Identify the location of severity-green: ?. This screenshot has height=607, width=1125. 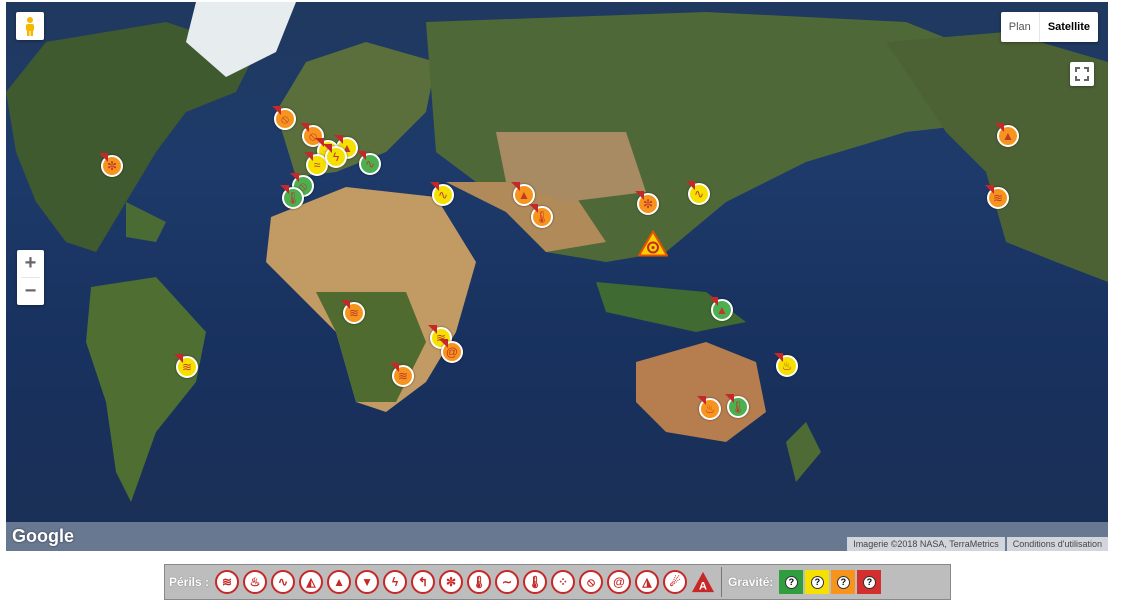
(791, 582).